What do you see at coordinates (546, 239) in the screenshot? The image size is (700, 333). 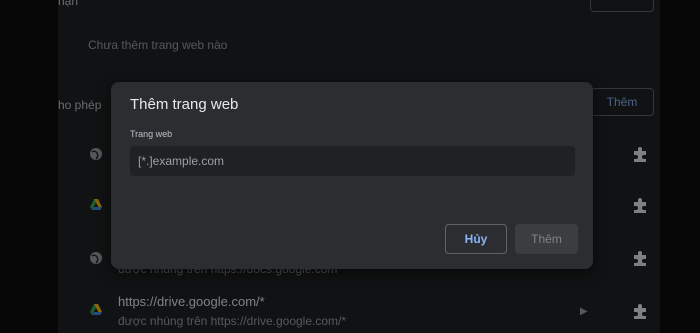 I see `add-button: Thêm` at bounding box center [546, 239].